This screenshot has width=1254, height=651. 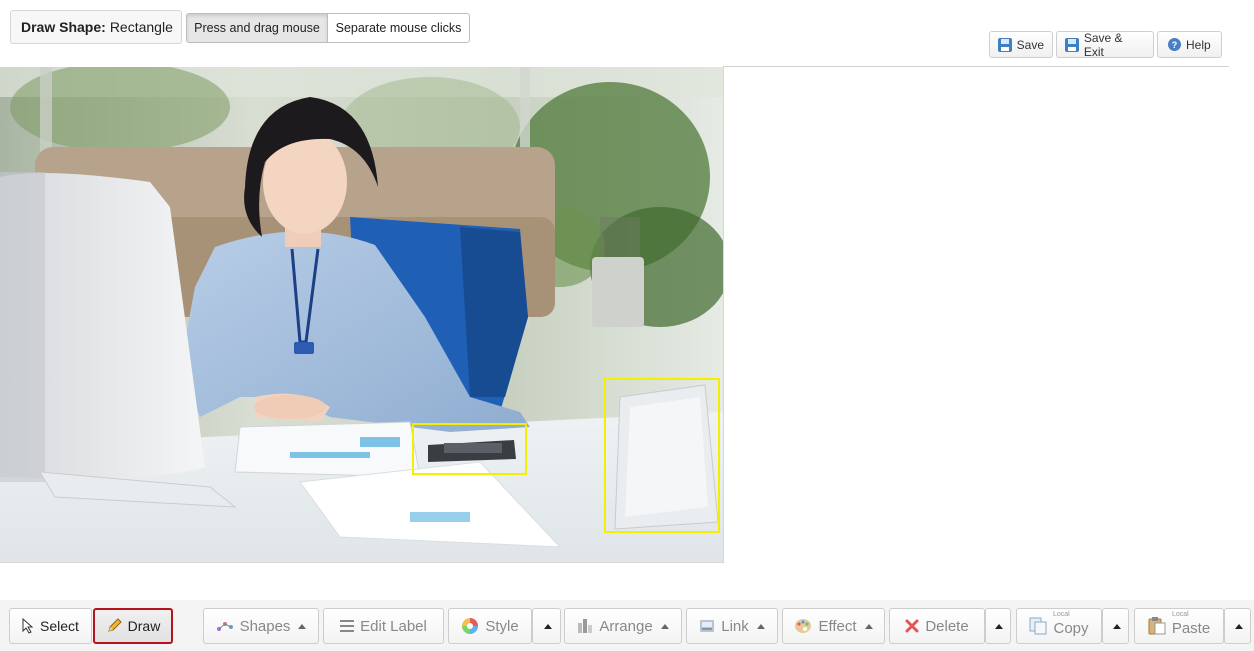 What do you see at coordinates (1174, 44) in the screenshot?
I see `help-icon: ?` at bounding box center [1174, 44].